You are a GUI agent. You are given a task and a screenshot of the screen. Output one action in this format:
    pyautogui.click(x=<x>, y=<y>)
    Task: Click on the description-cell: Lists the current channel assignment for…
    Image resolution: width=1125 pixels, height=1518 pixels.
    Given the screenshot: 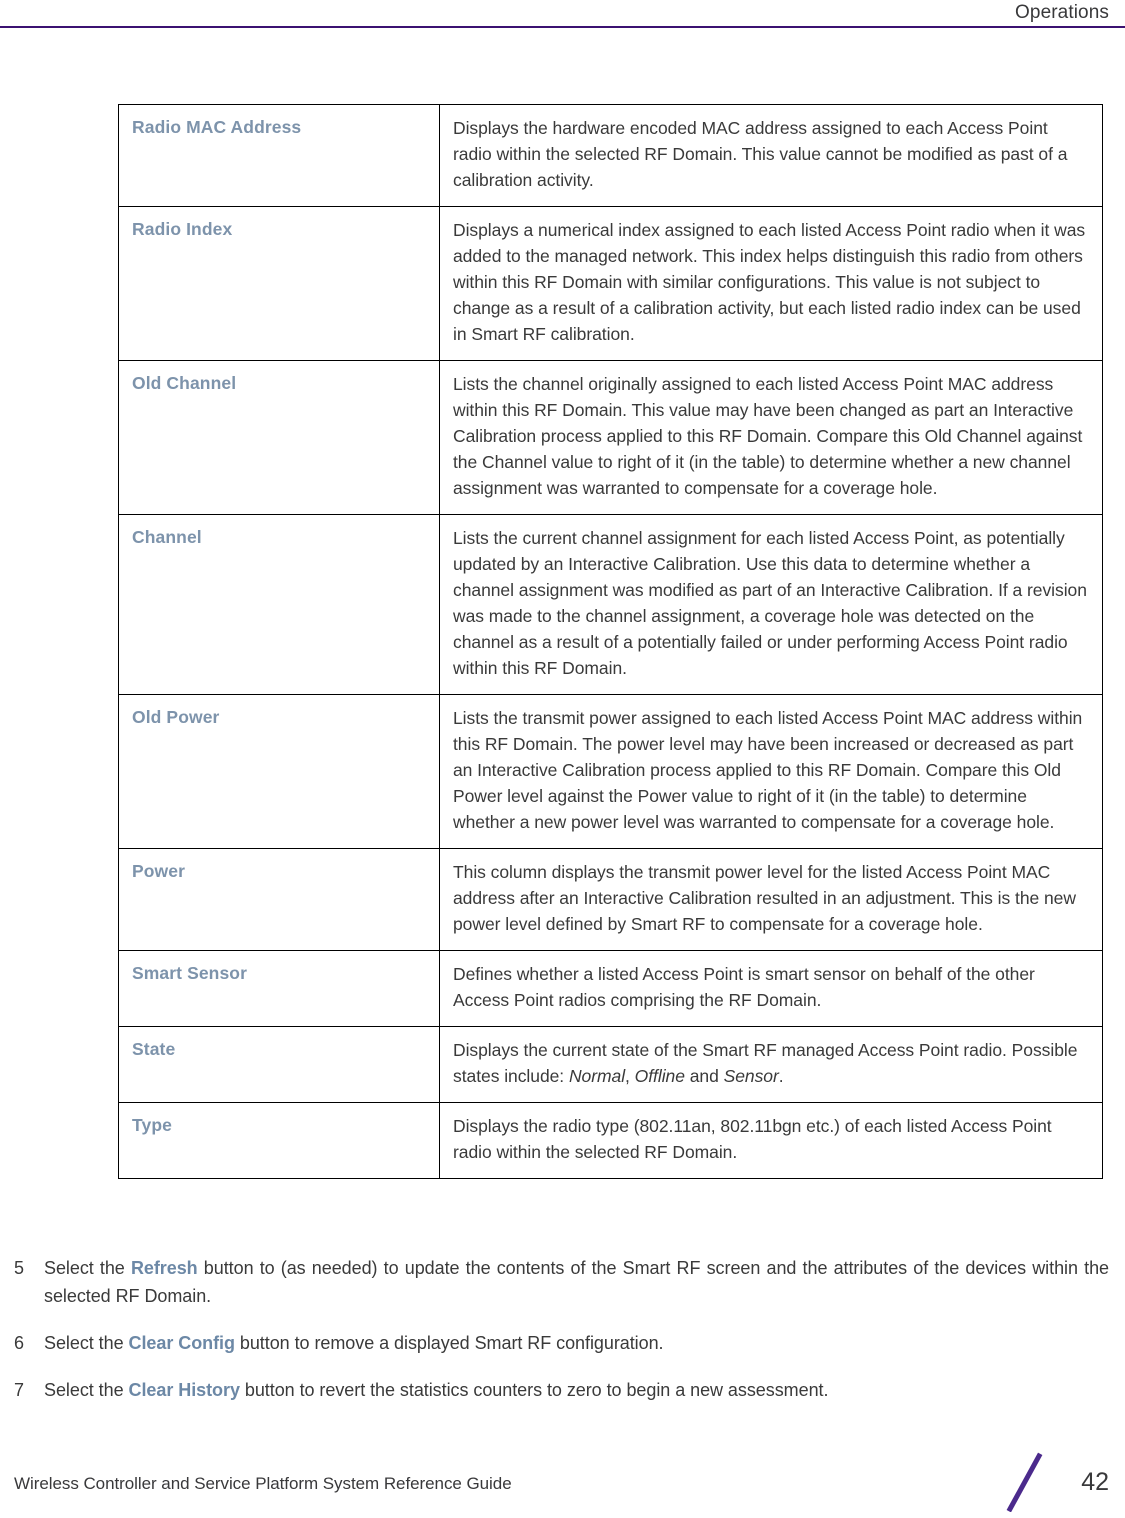 What is the action you would take?
    pyautogui.click(x=771, y=604)
    